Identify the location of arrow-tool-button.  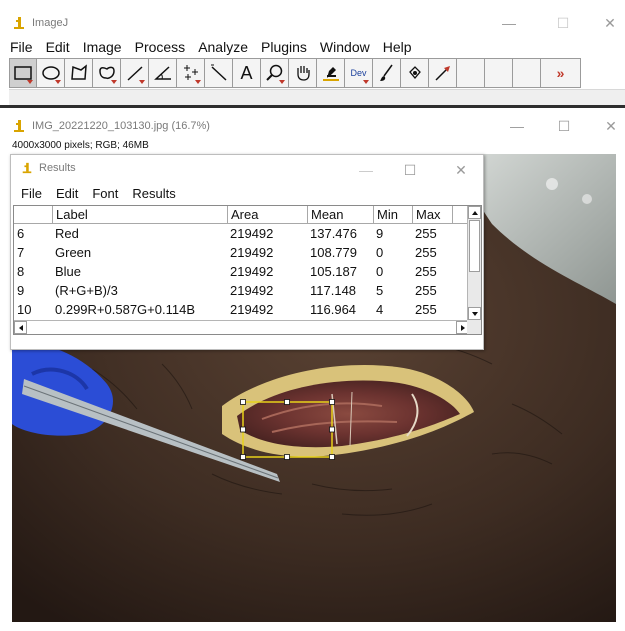
(443, 73).